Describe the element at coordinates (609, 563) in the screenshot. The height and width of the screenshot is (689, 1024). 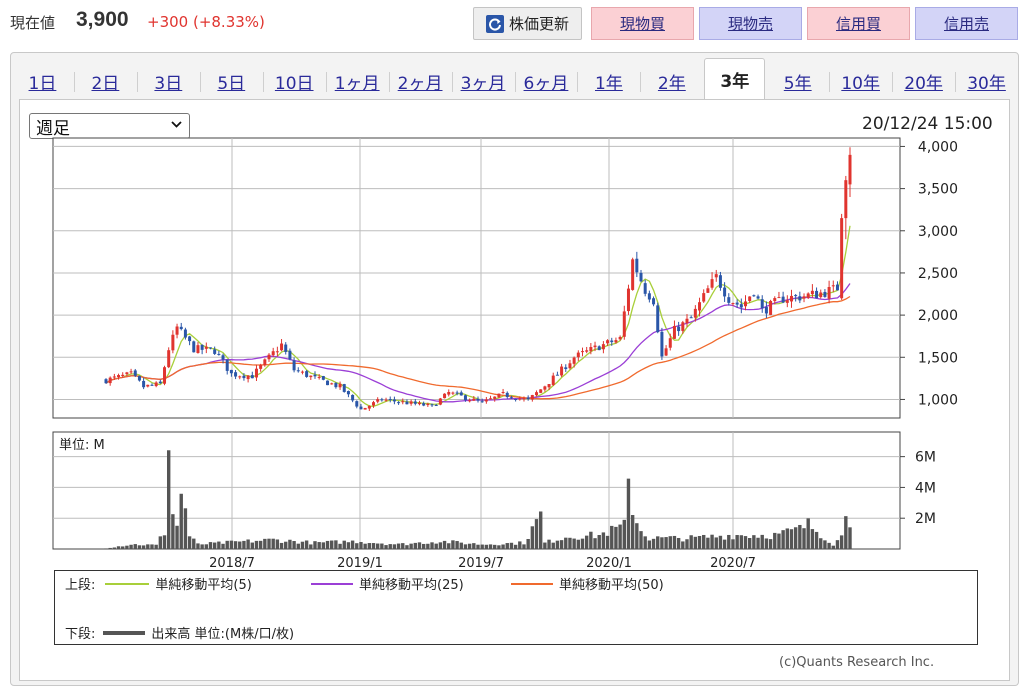
I see `x-tick-label: 2020/1` at that location.